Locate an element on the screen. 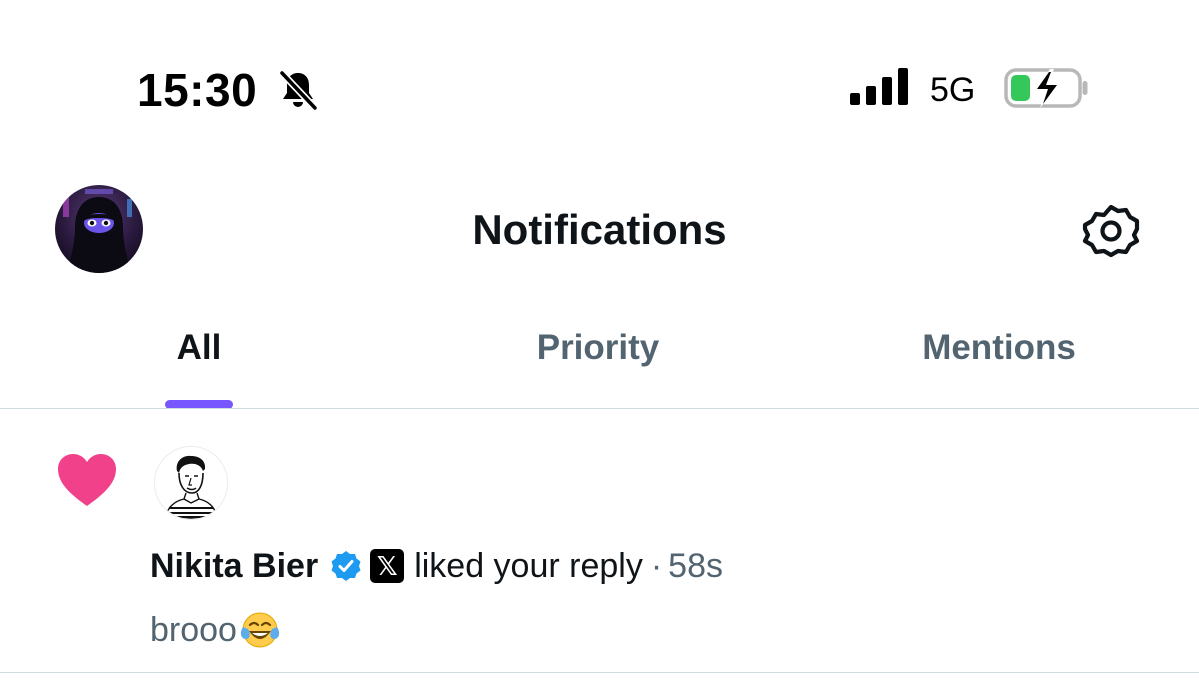  heart-icon is located at coordinates (87, 480).